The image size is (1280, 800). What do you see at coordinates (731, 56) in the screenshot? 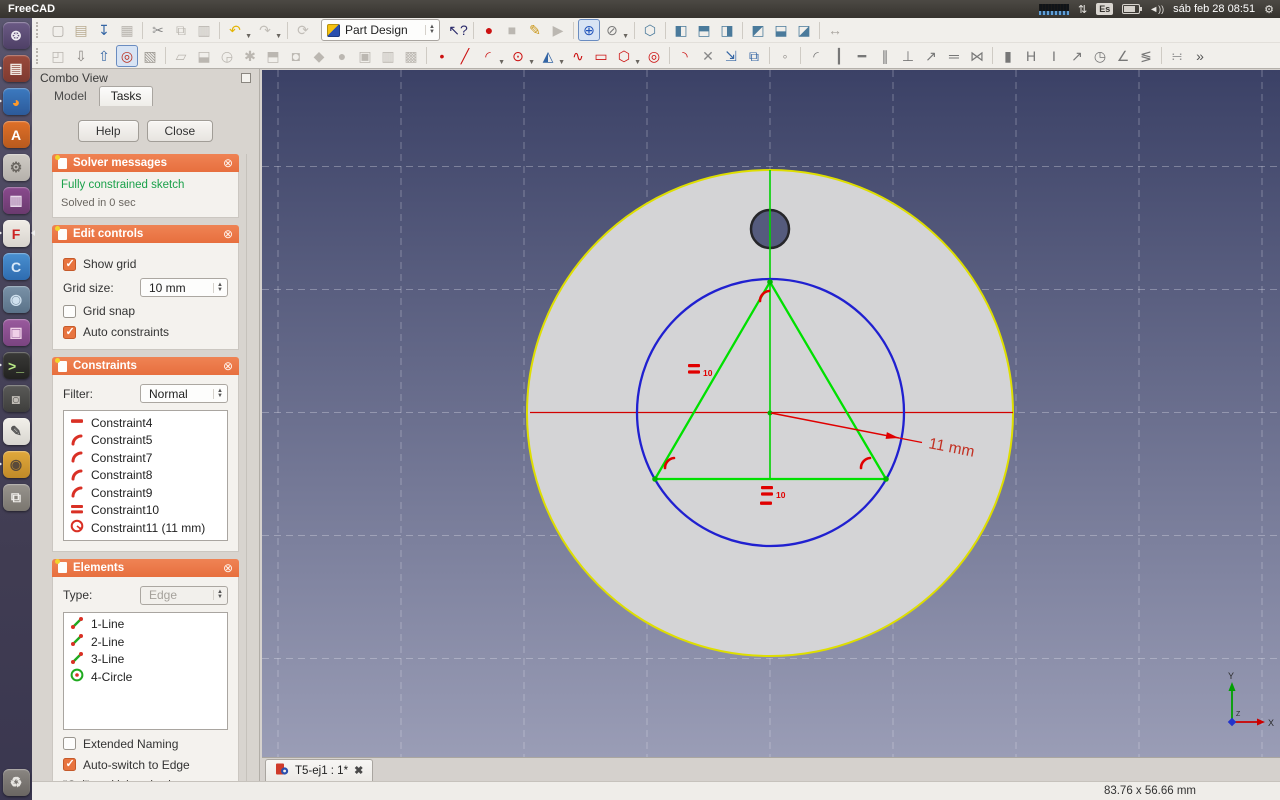
I see `external-geometry-icon: ⇲` at bounding box center [731, 56].